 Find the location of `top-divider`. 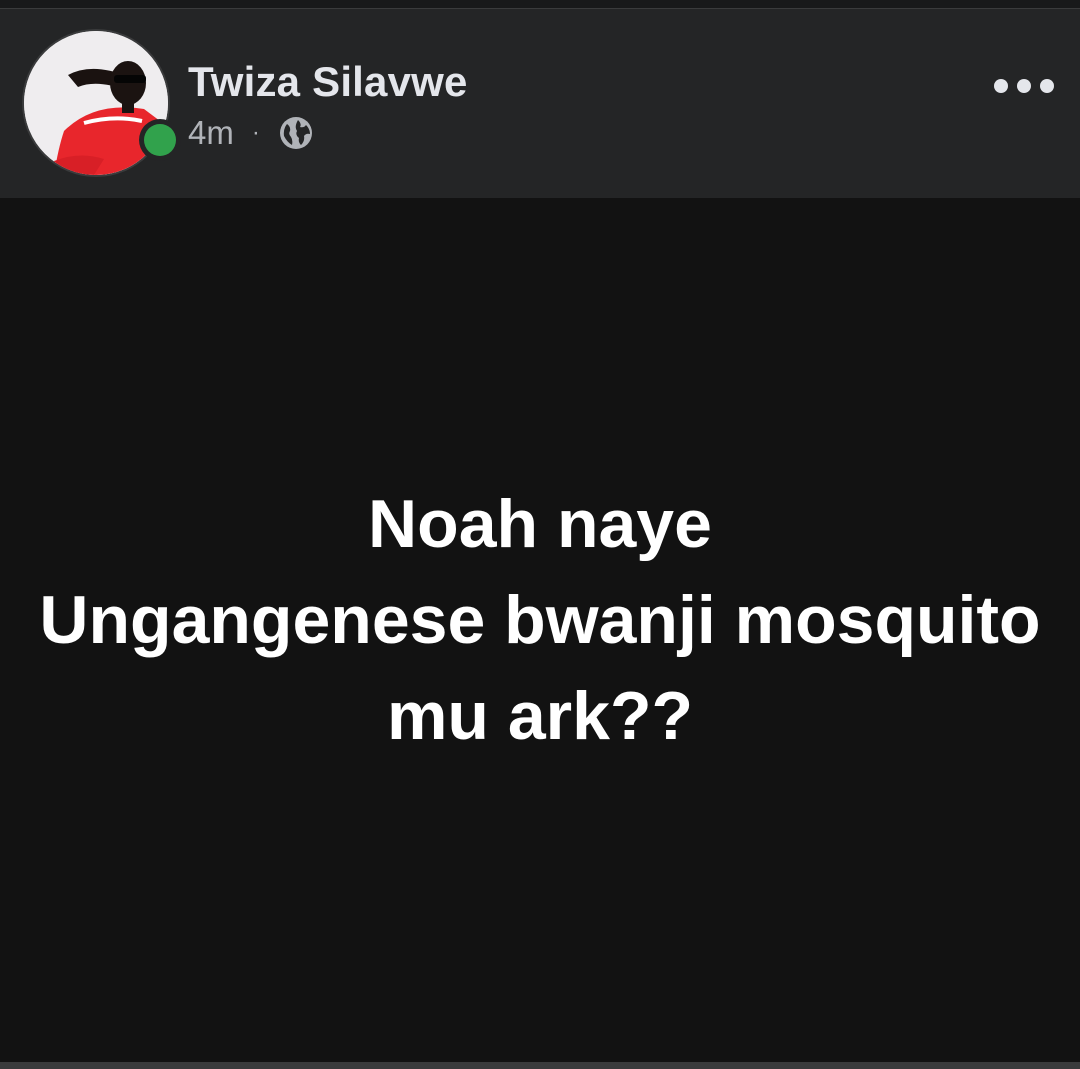

top-divider is located at coordinates (540, 4).